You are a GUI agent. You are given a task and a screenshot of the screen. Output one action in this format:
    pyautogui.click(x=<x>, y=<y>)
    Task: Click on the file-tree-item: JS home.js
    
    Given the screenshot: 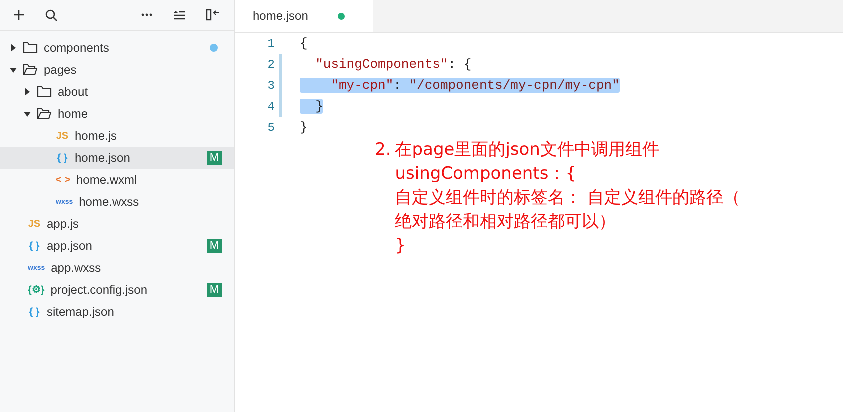 What is the action you would take?
    pyautogui.click(x=117, y=136)
    